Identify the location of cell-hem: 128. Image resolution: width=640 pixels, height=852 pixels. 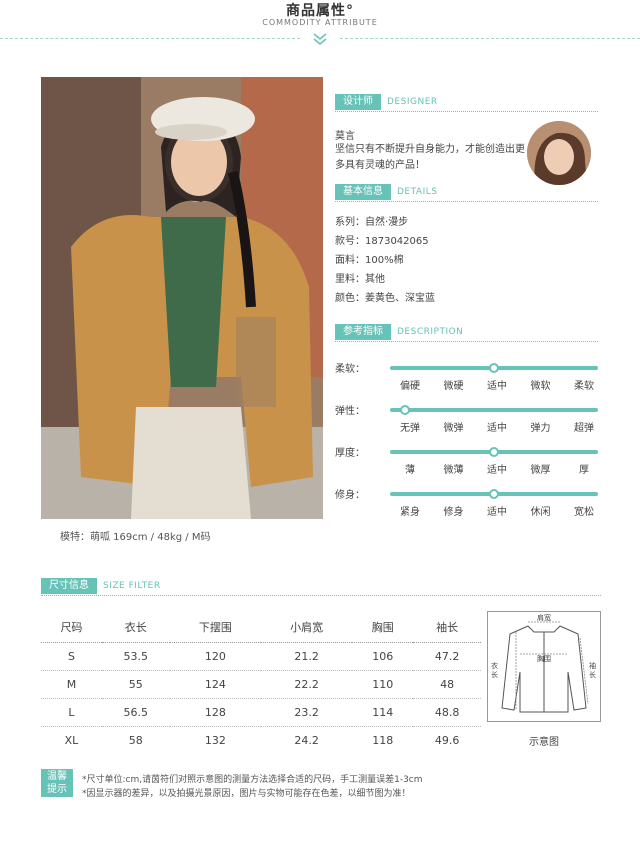
(215, 712).